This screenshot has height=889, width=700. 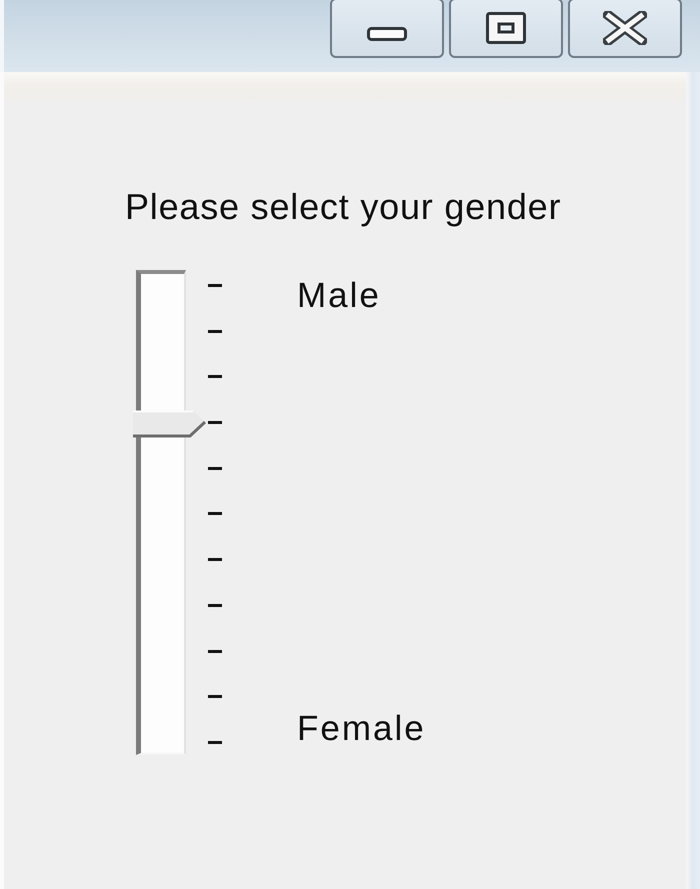 I want to click on close-icon, so click(x=625, y=28).